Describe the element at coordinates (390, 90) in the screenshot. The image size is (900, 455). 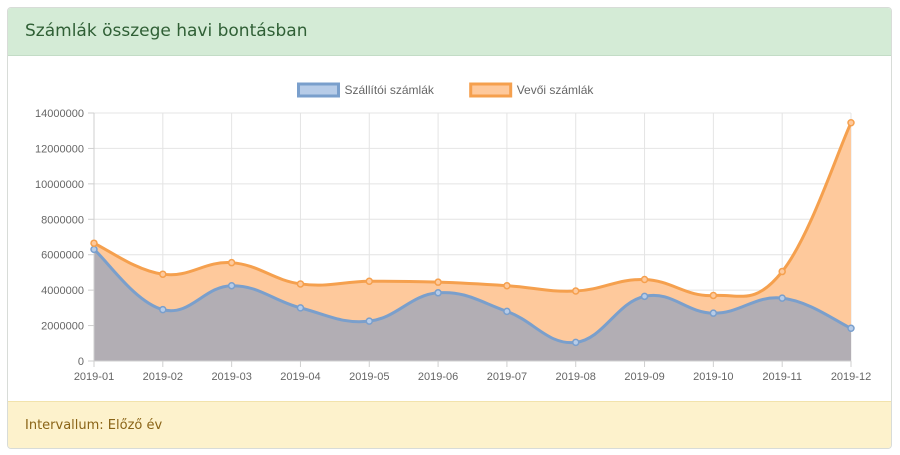
I see `legend-label: Szállítói számlák` at that location.